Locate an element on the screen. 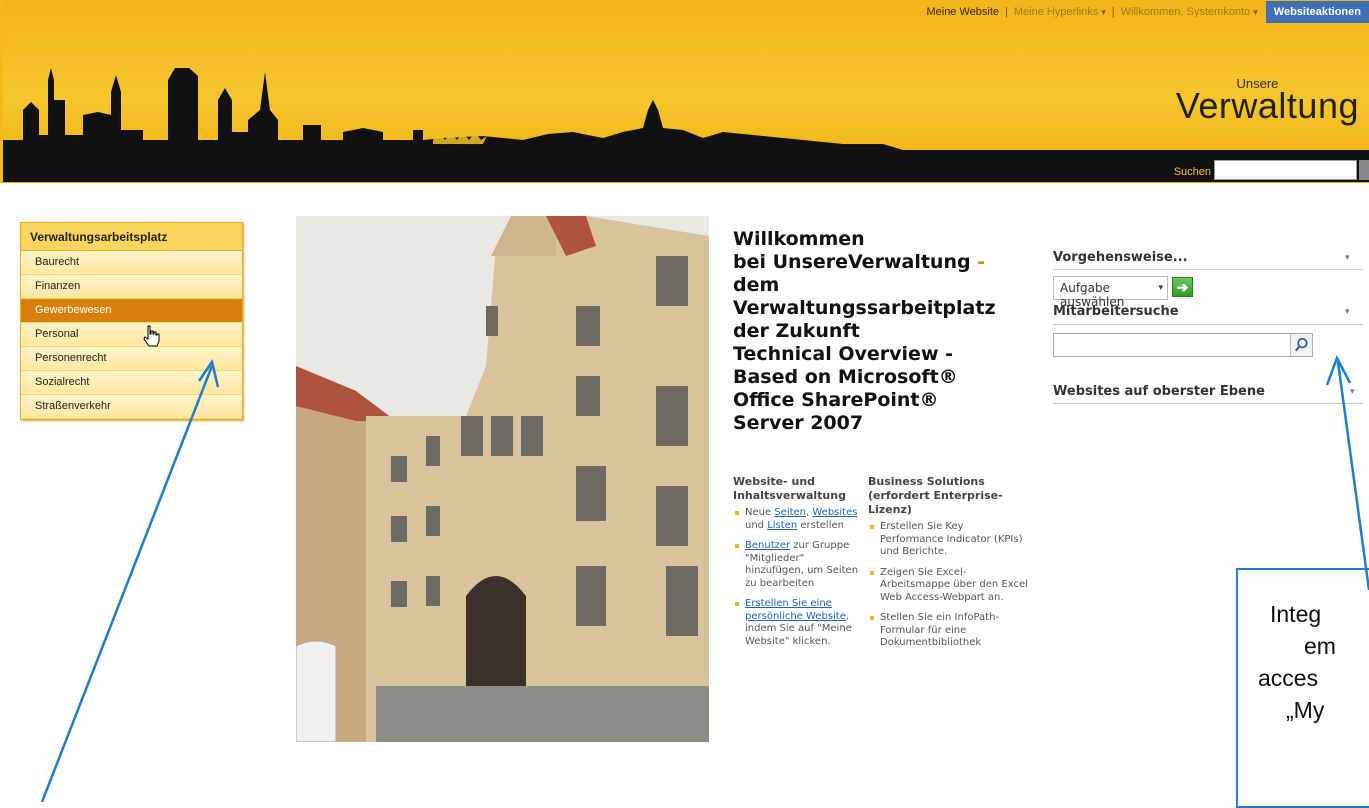 Image resolution: width=1369 pixels, height=808 pixels. go-arrow-button: ➔ is located at coordinates (1182, 287).